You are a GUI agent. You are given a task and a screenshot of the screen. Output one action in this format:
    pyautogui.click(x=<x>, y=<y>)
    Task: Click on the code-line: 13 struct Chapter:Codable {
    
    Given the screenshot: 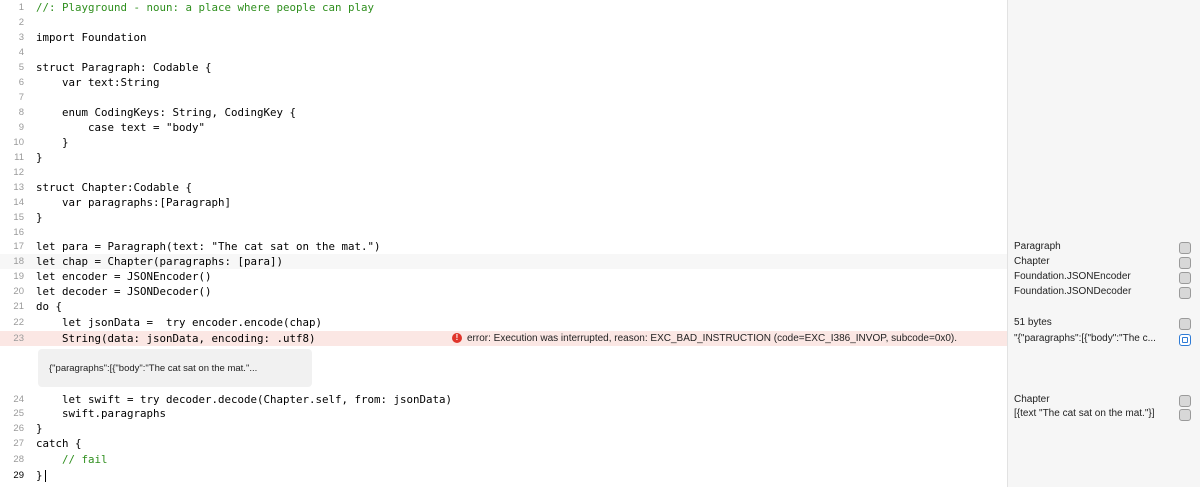 What is the action you would take?
    pyautogui.click(x=503, y=187)
    